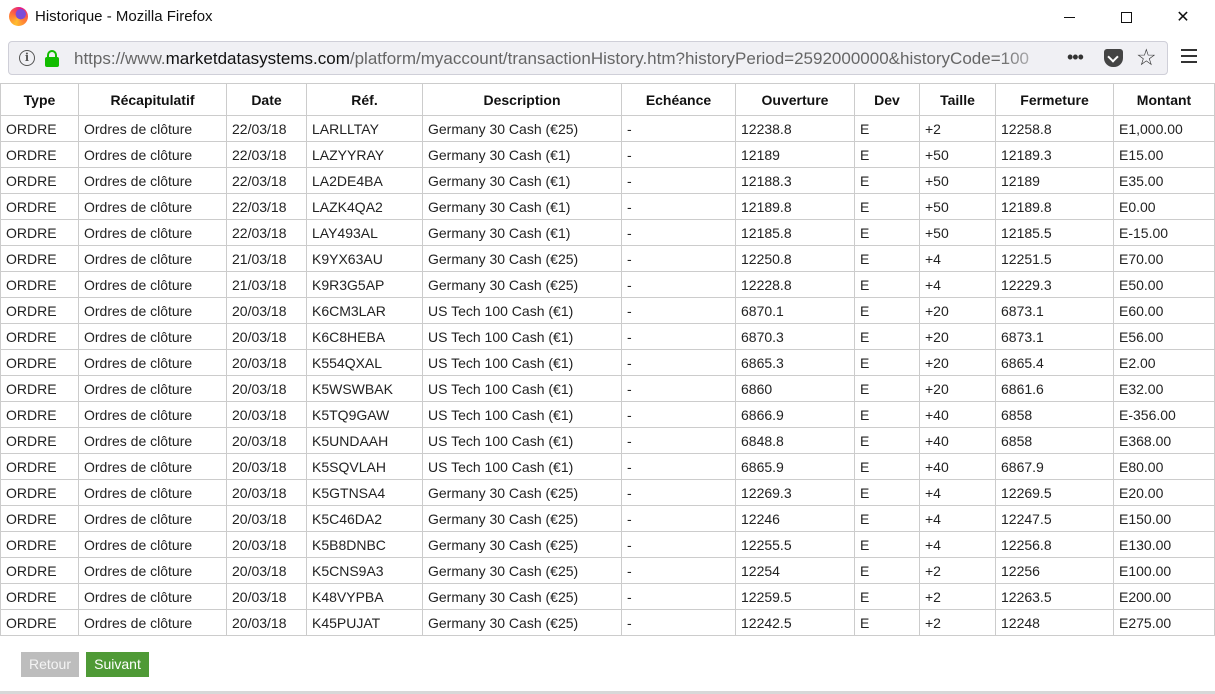 The image size is (1215, 694). Describe the element at coordinates (1146, 57) in the screenshot. I see `bookmark-star-icon: ☆` at that location.